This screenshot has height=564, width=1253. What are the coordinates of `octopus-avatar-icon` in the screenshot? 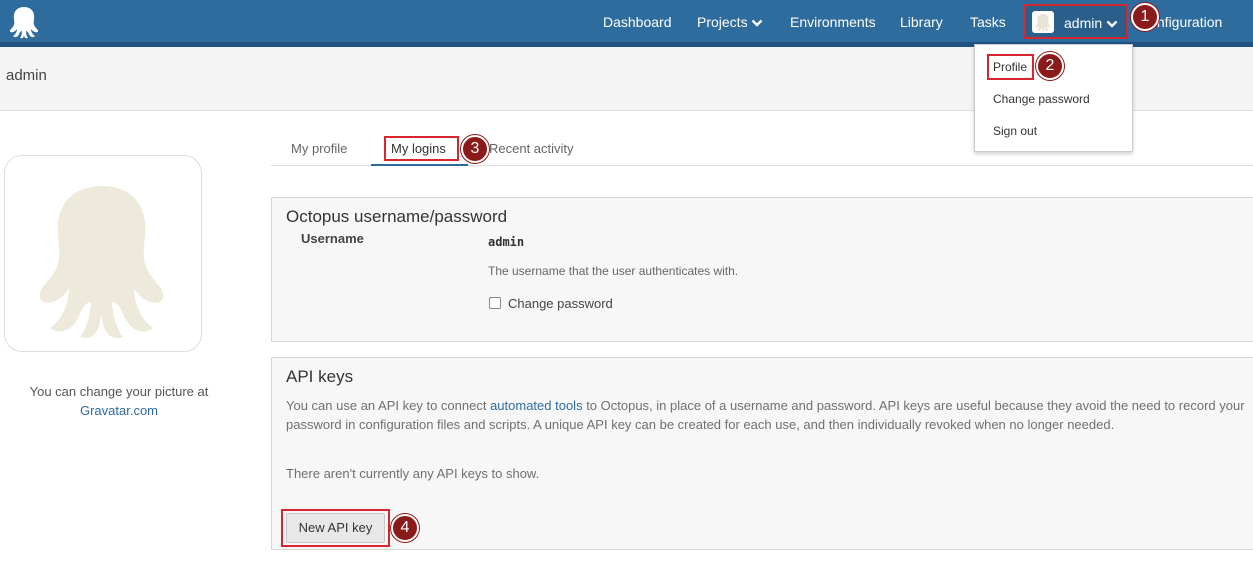 It's located at (101, 262).